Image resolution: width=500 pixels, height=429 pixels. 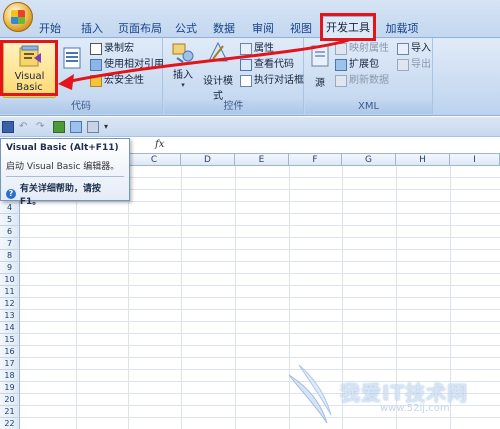 I want to click on row-header: 22, so click(x=10, y=423).